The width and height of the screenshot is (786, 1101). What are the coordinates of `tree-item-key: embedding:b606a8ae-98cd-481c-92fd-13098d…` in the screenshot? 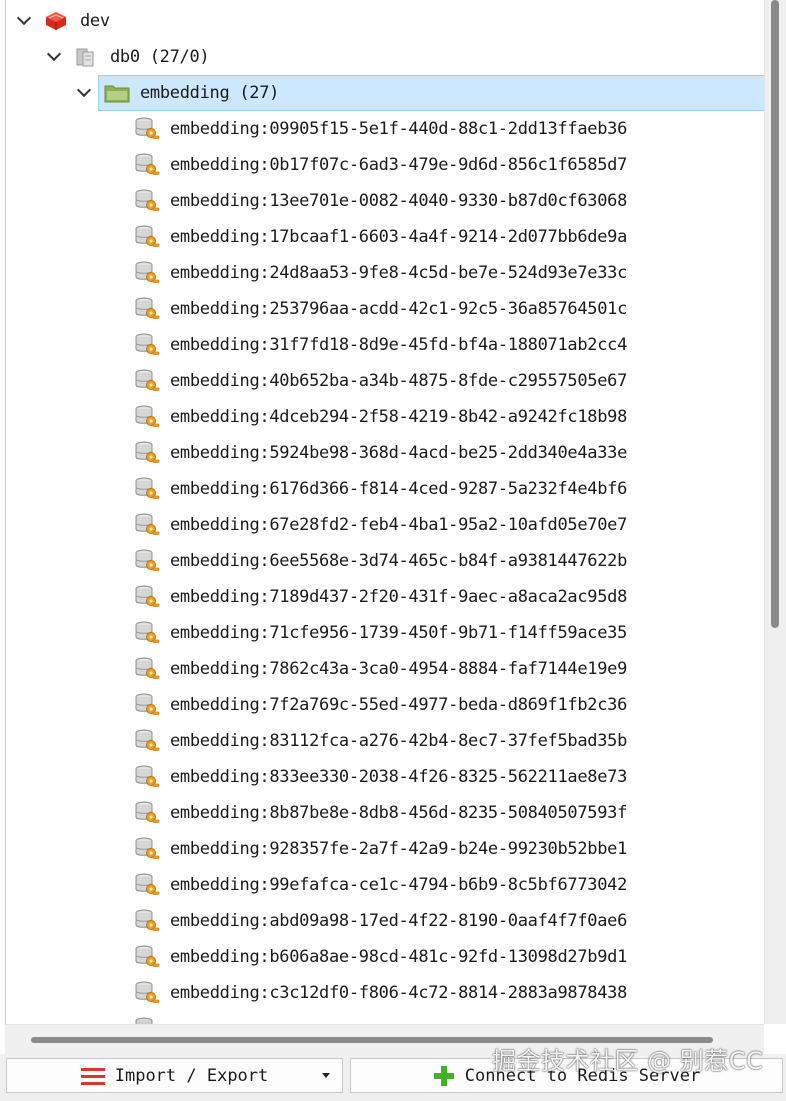 It's located at (385, 957).